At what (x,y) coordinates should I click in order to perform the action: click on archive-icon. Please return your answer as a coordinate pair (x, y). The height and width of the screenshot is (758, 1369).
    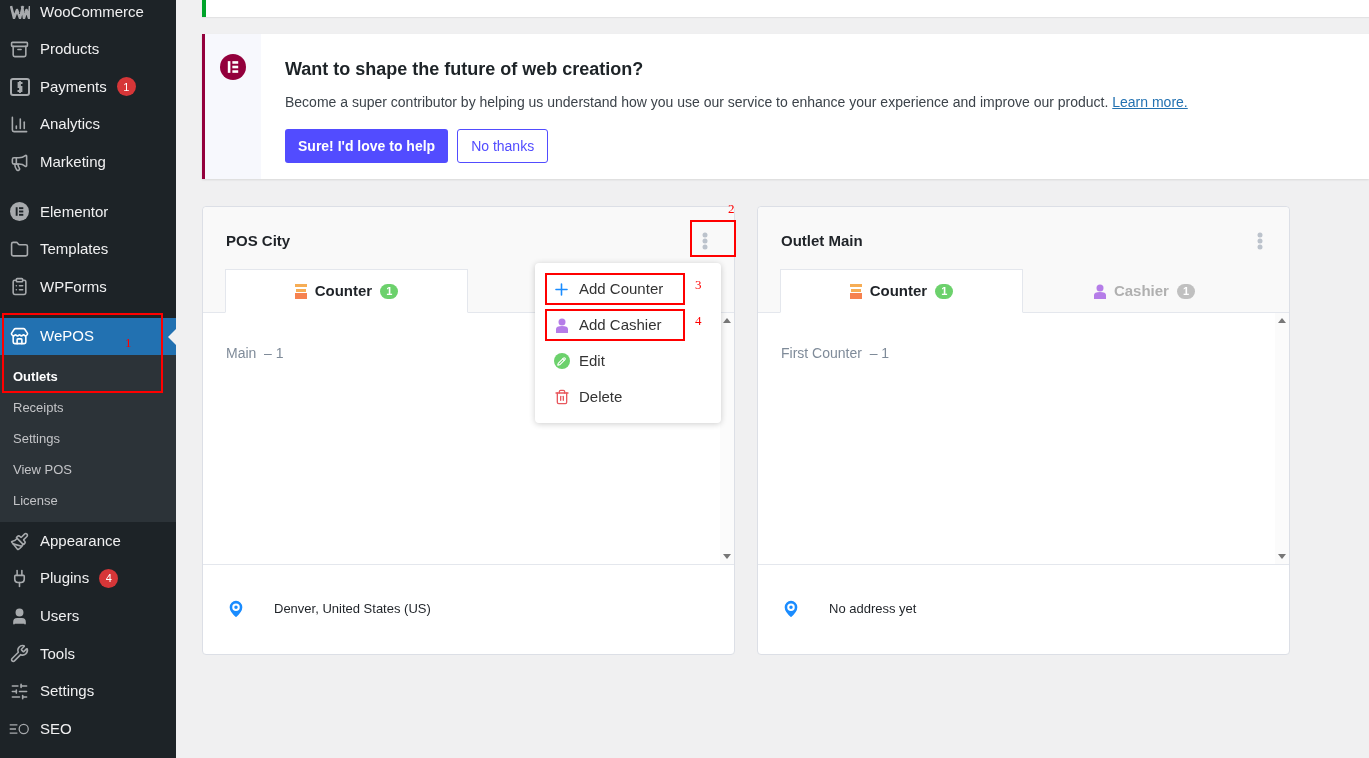
    Looking at the image, I should click on (19, 49).